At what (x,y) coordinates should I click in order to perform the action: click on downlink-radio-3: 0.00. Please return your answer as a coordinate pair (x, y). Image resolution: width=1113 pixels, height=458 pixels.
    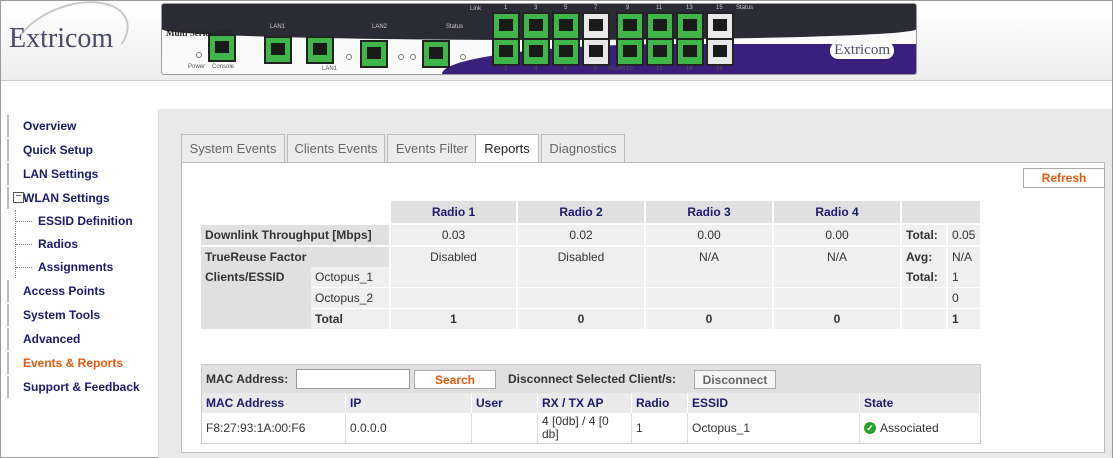
    Looking at the image, I should click on (709, 235).